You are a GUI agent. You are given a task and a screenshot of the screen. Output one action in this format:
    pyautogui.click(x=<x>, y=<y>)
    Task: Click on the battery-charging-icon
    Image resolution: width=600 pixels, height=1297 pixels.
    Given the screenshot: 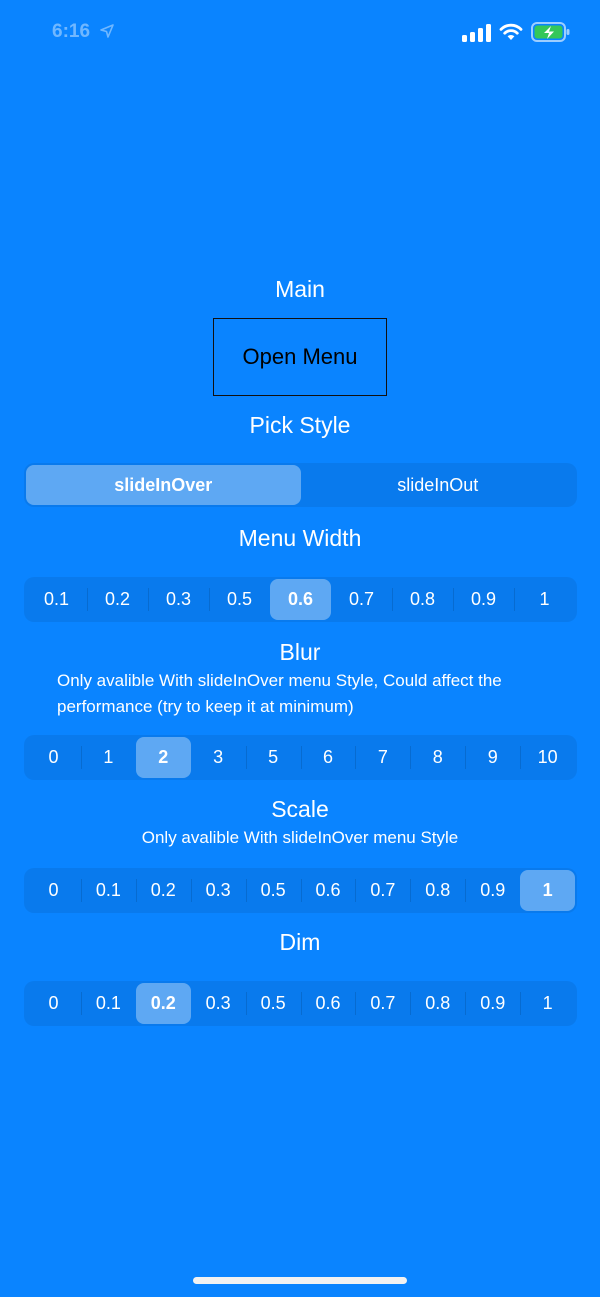 What is the action you would take?
    pyautogui.click(x=550, y=32)
    